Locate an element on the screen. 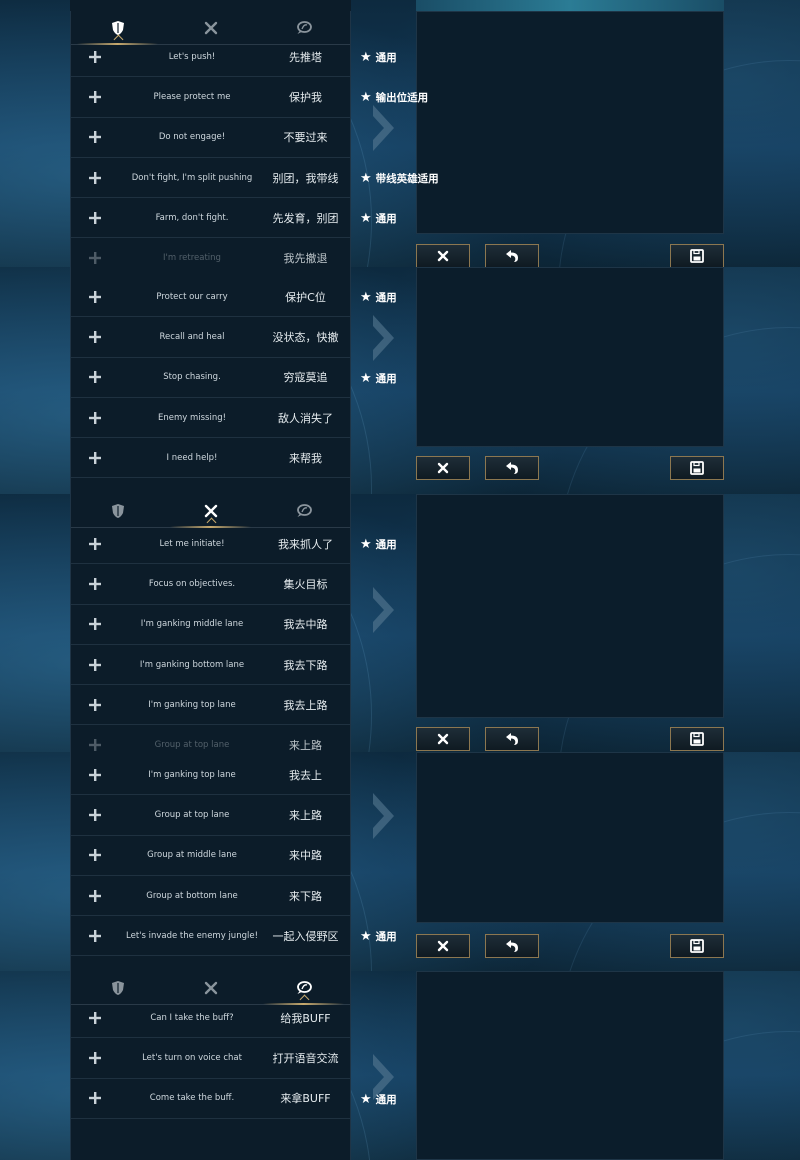 The height and width of the screenshot is (1160, 800). phrase-row: Please protect me 保护我 is located at coordinates (210, 97).